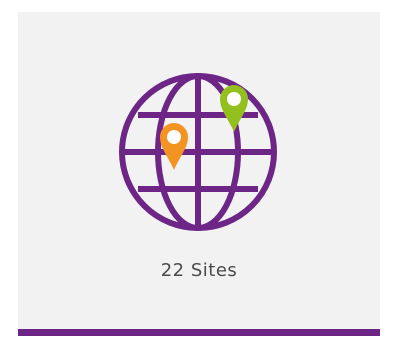 This screenshot has width=398, height=341. Describe the element at coordinates (199, 332) in the screenshot. I see `accent-bar` at that location.